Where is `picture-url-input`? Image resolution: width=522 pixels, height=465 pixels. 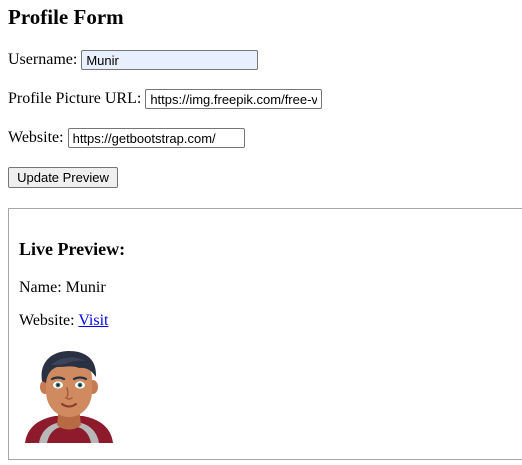 picture-url-input is located at coordinates (234, 99).